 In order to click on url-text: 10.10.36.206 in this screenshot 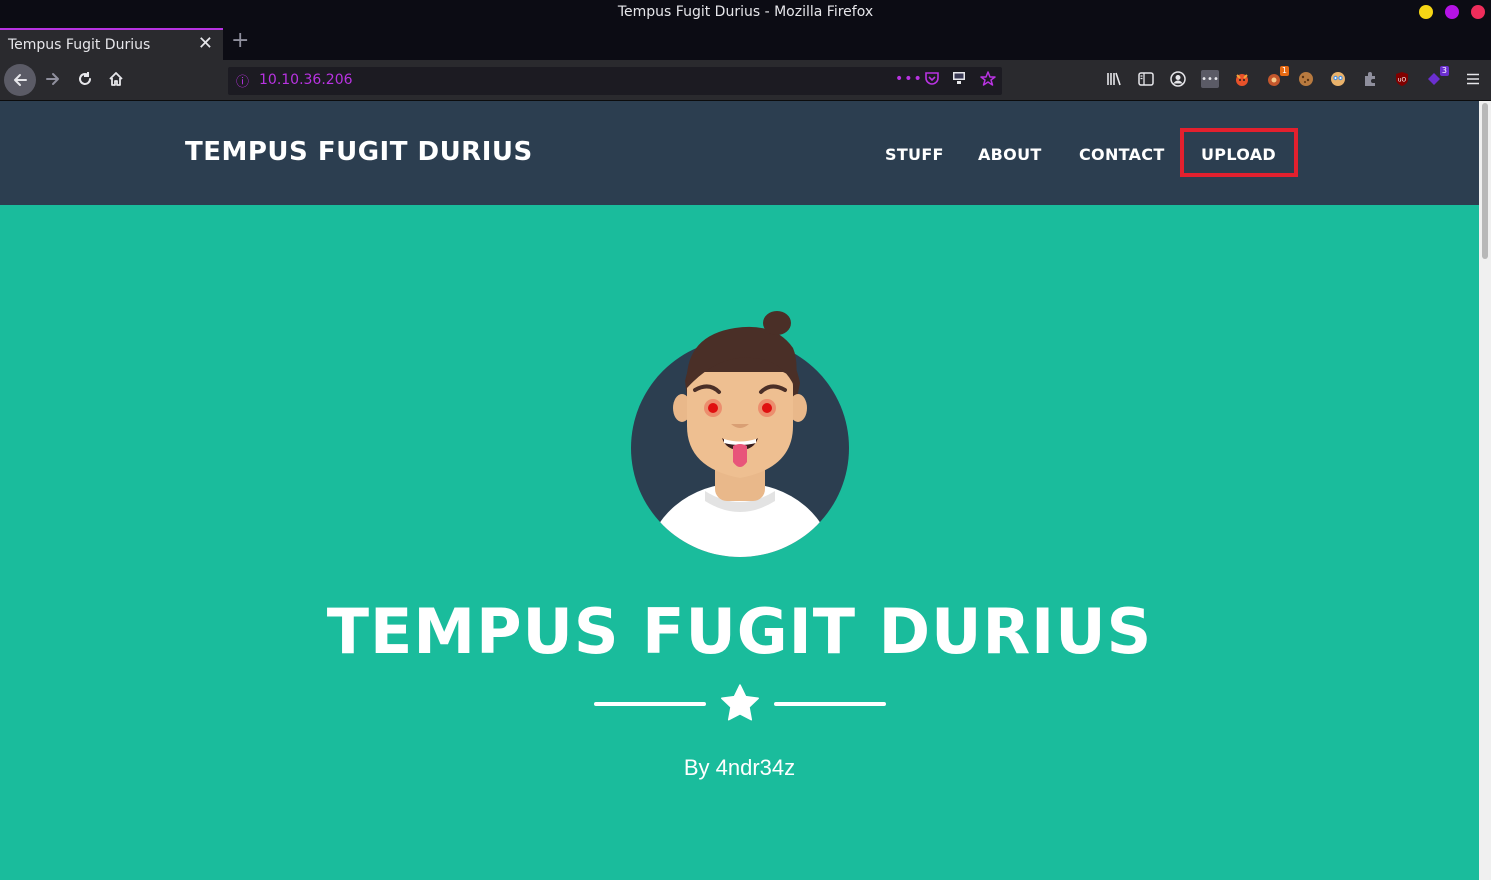, I will do `click(306, 80)`.